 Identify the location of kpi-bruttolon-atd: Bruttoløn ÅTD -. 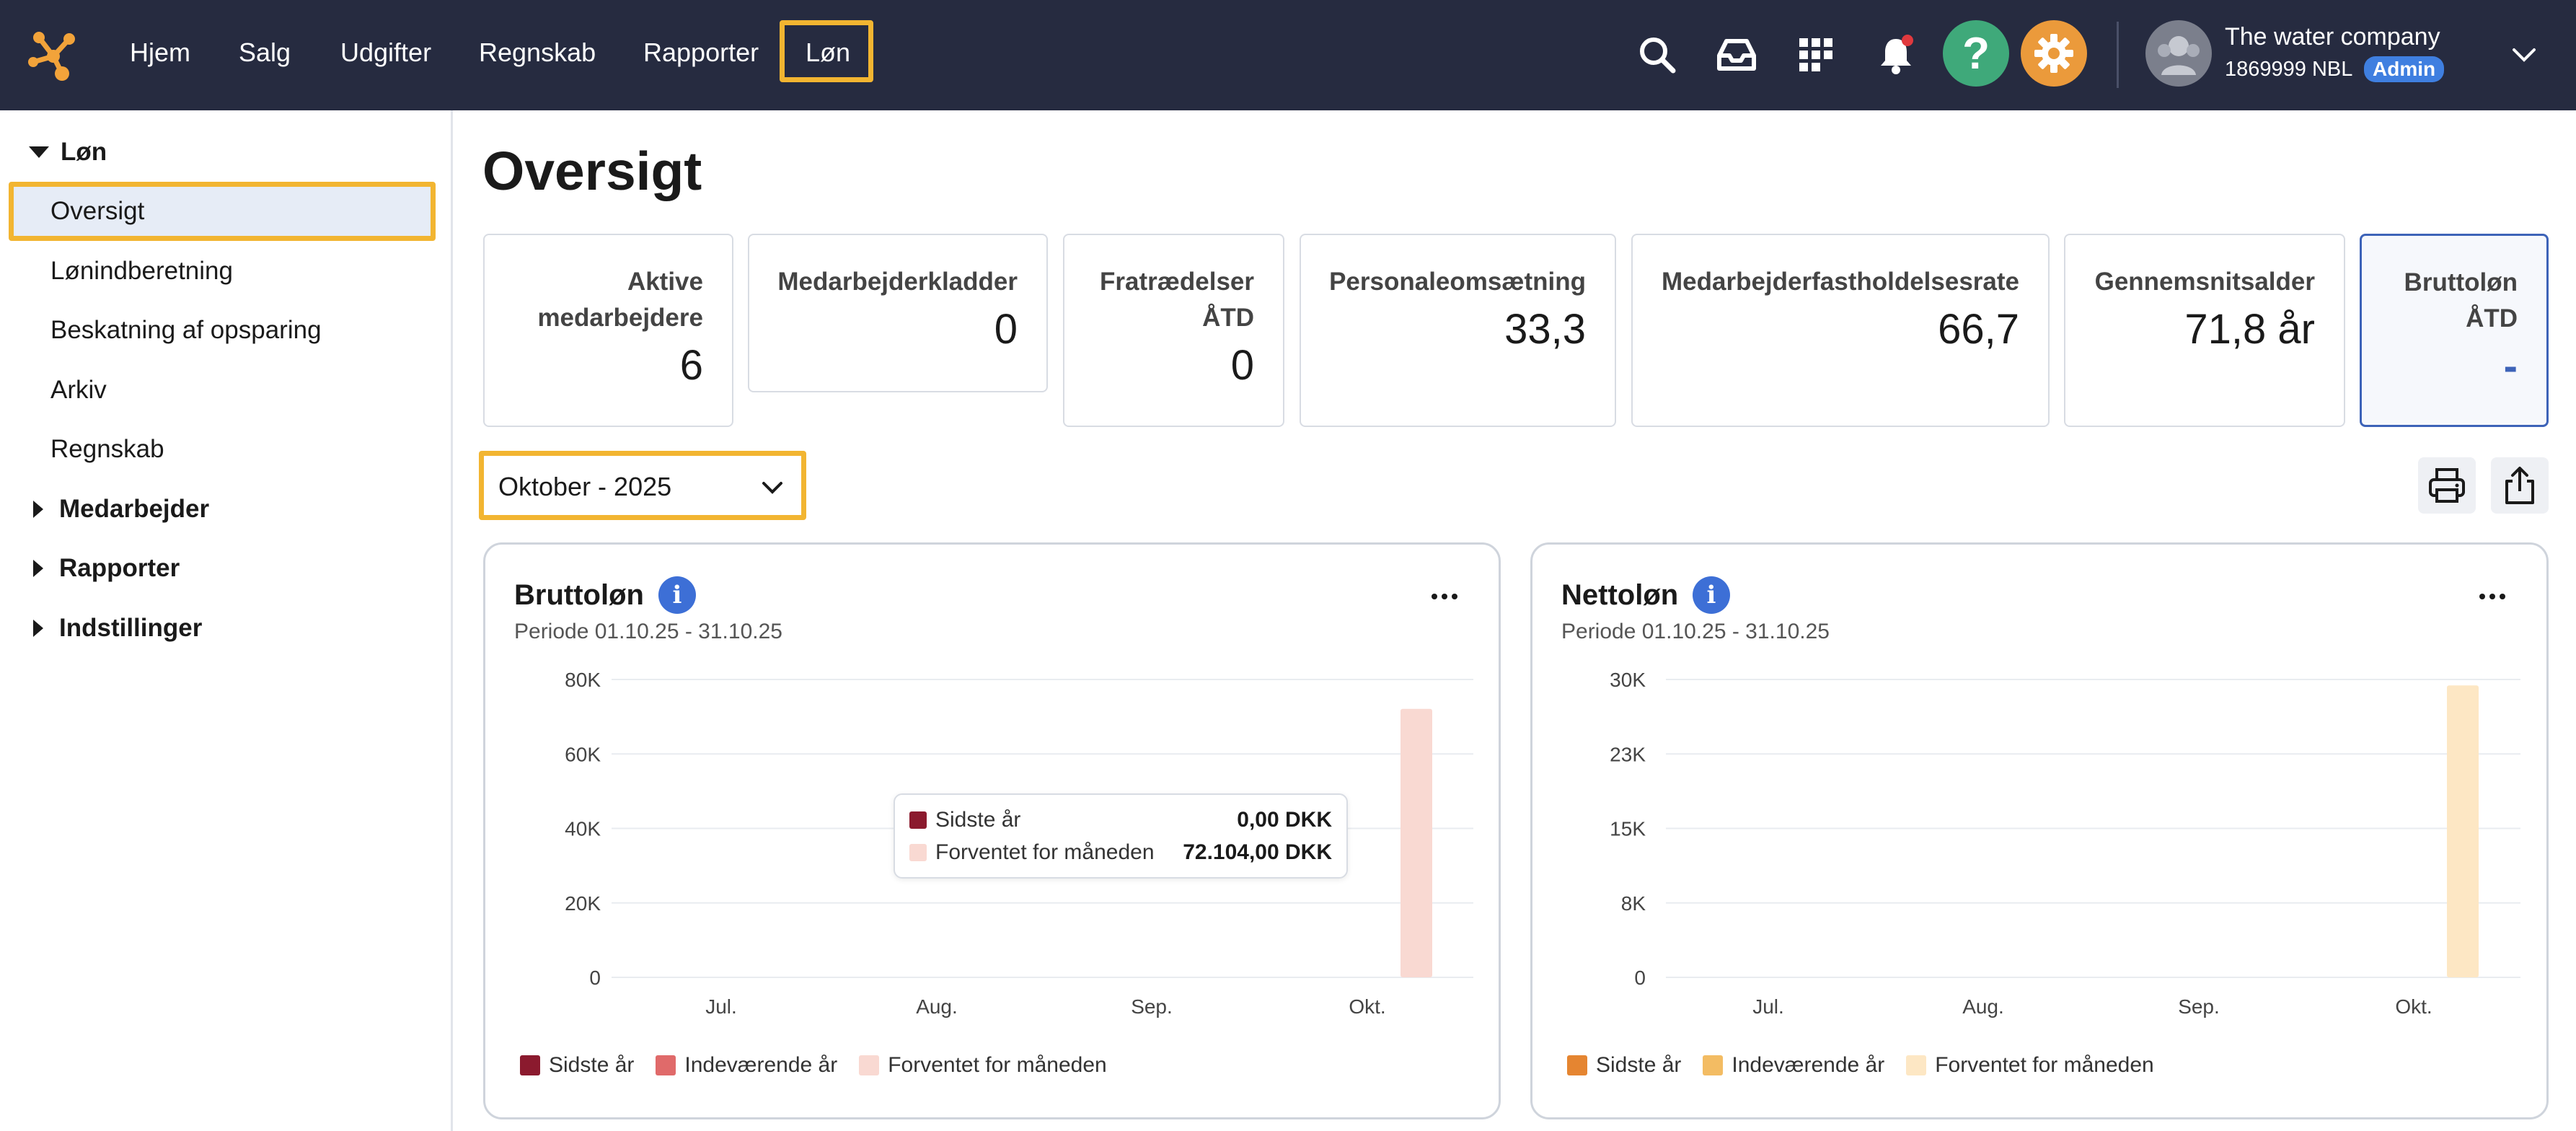
(2454, 330).